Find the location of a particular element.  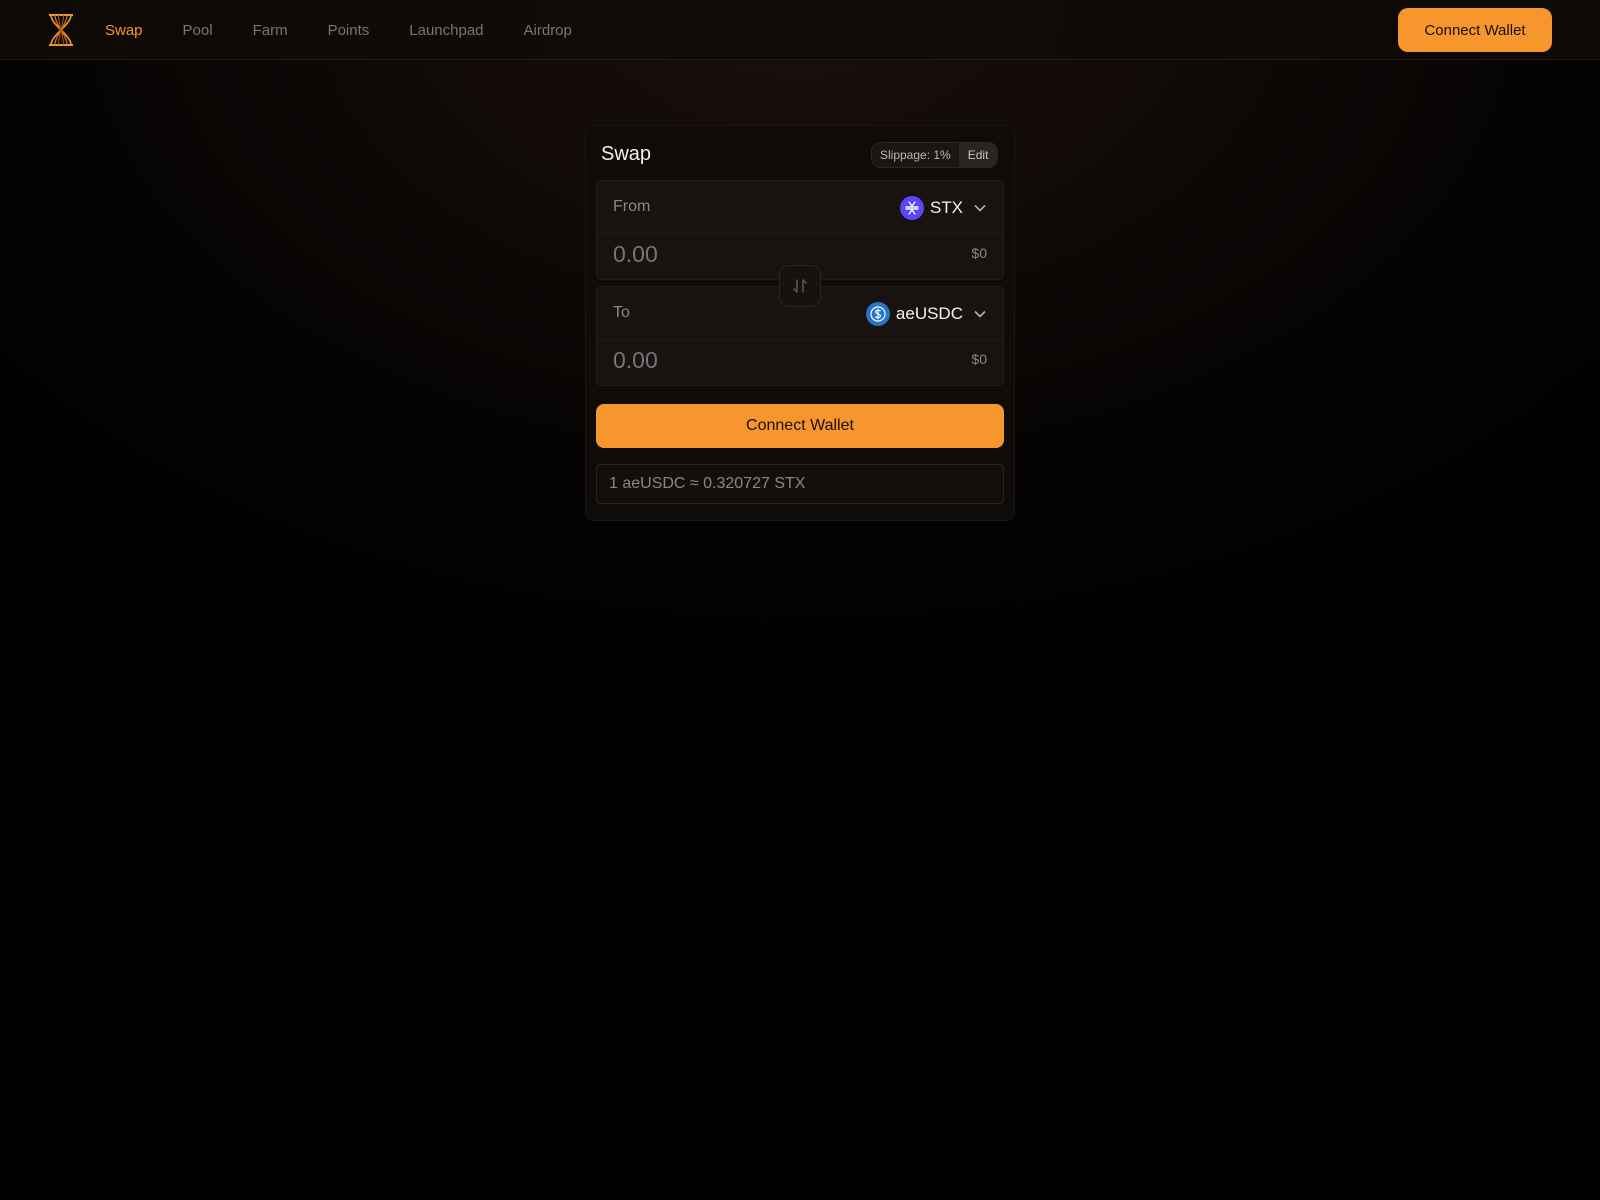

to-amount-input is located at coordinates (723, 360).